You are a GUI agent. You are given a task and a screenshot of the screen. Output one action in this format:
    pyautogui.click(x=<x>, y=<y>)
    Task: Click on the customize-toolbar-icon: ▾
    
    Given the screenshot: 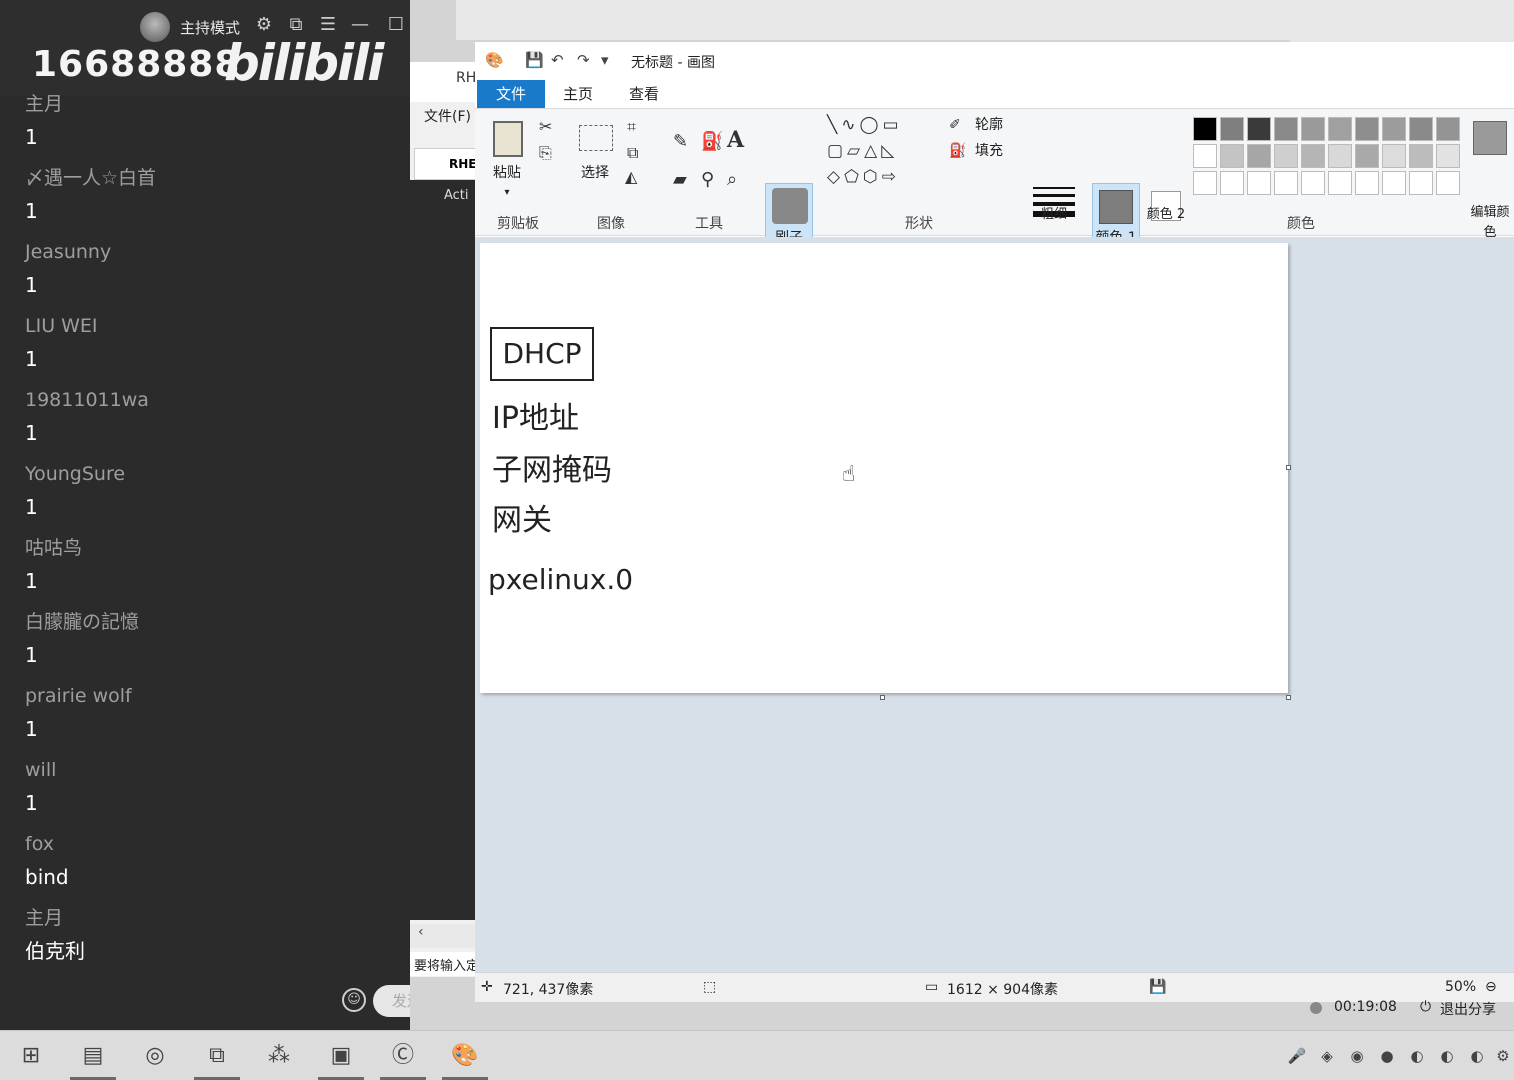 What is the action you would take?
    pyautogui.click(x=605, y=60)
    